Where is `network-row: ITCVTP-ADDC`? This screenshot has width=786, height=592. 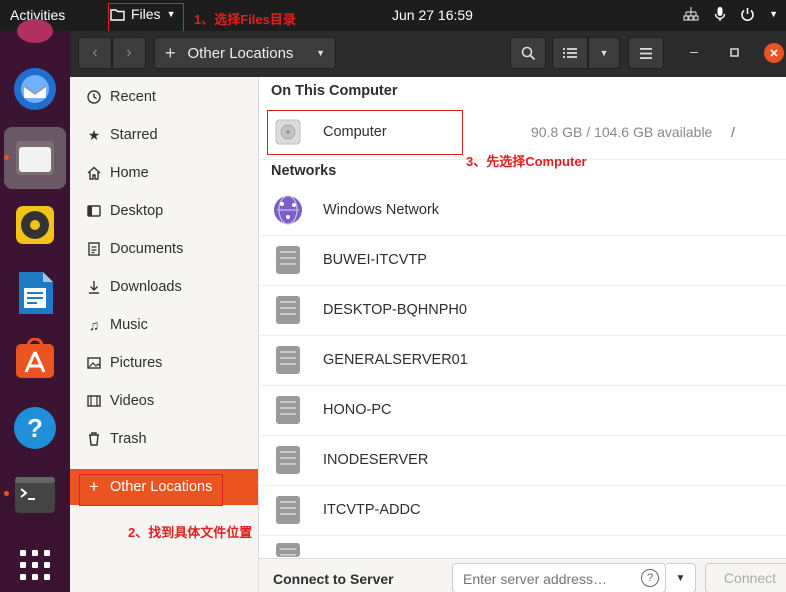 network-row: ITCVTP-ADDC is located at coordinates (522, 510).